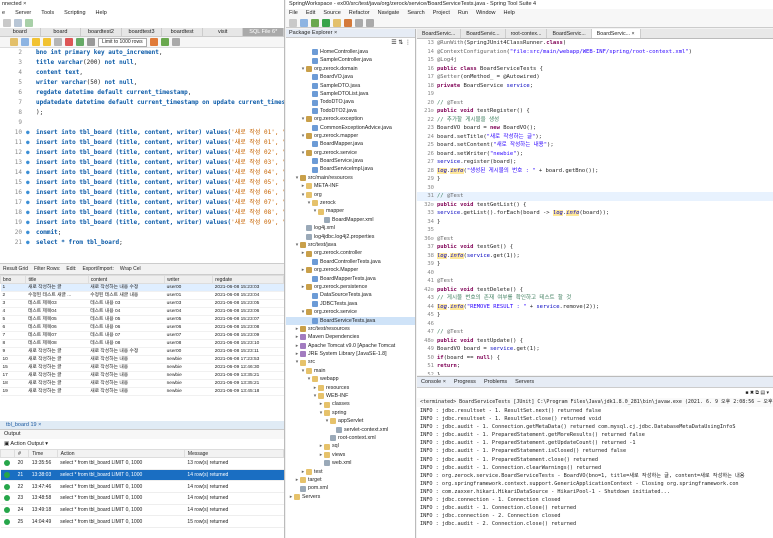 The width and height of the screenshot is (773, 538). I want to click on tree-item: HomeController.java, so click(350, 52).